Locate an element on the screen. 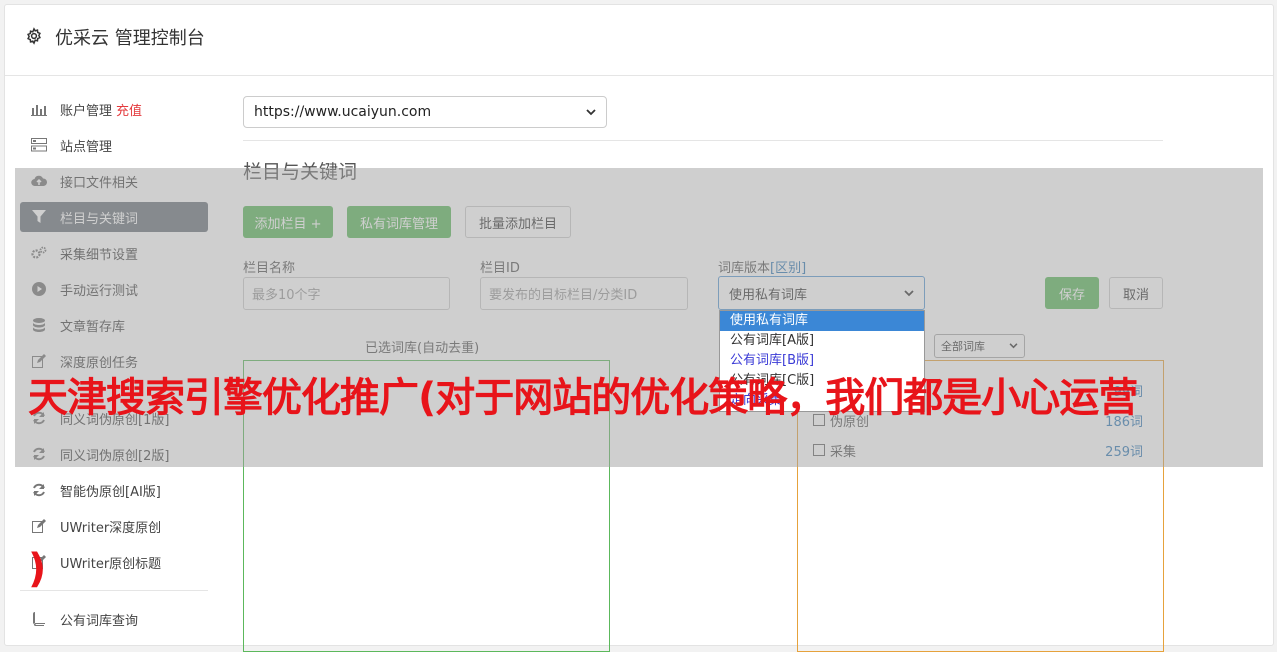  lib-filter-select: 全部词库 is located at coordinates (979, 346).